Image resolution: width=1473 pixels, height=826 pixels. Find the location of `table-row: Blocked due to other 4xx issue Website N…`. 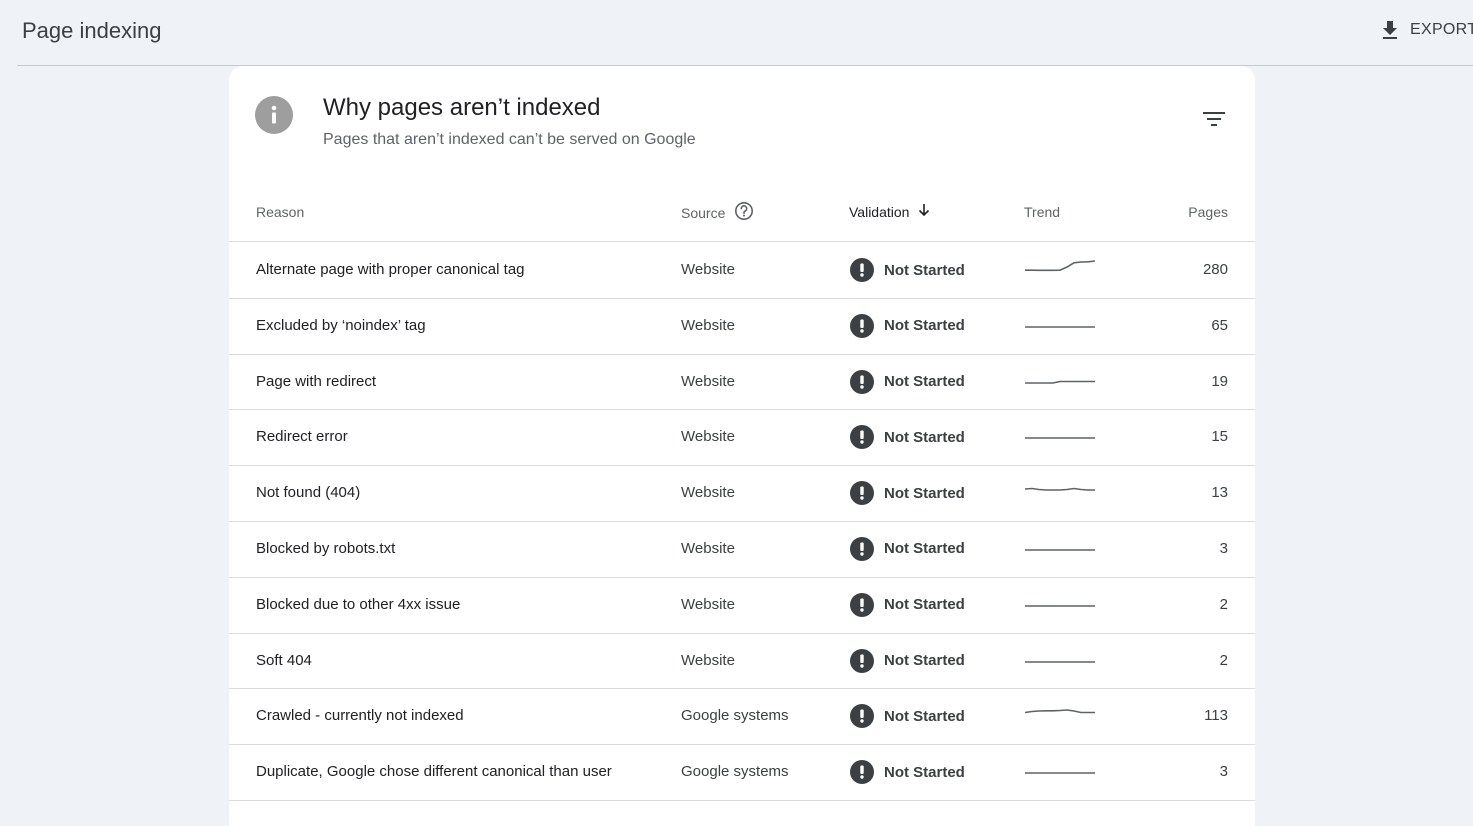

table-row: Blocked due to other 4xx issue Website N… is located at coordinates (742, 606).